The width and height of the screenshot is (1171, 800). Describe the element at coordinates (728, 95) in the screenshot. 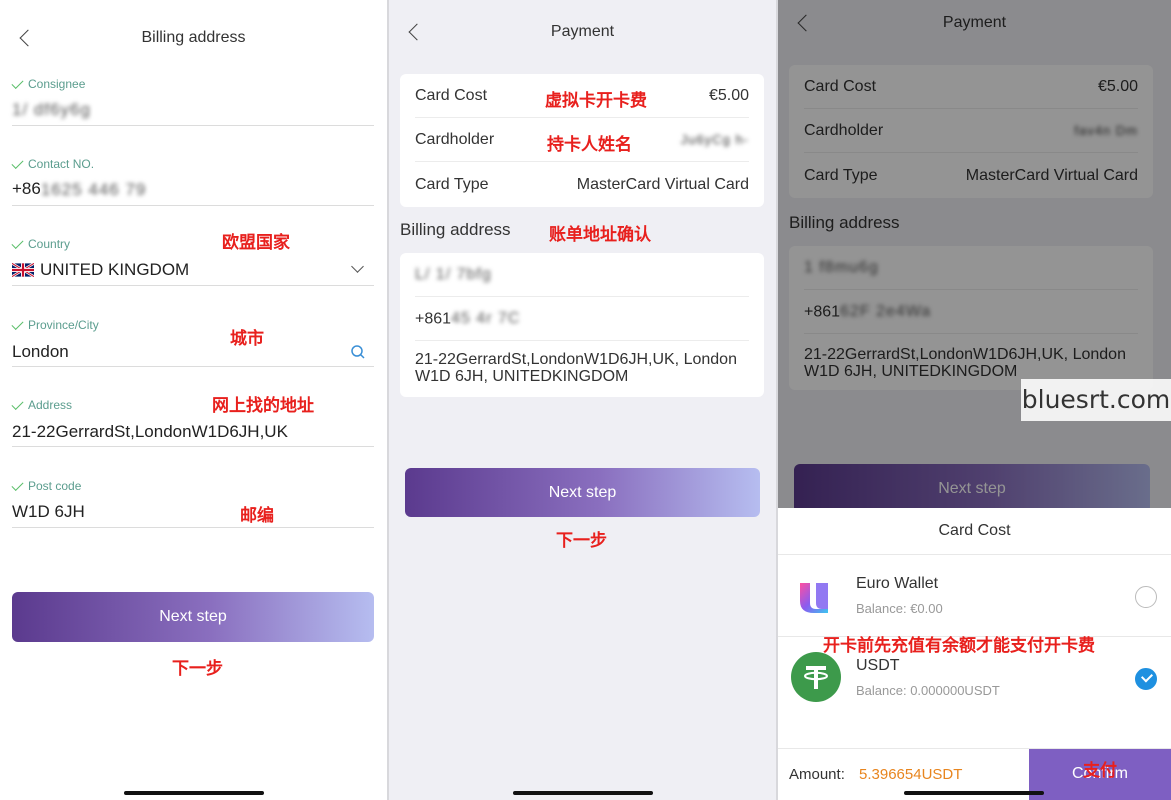

I see `card-cost-value: €5.00` at that location.